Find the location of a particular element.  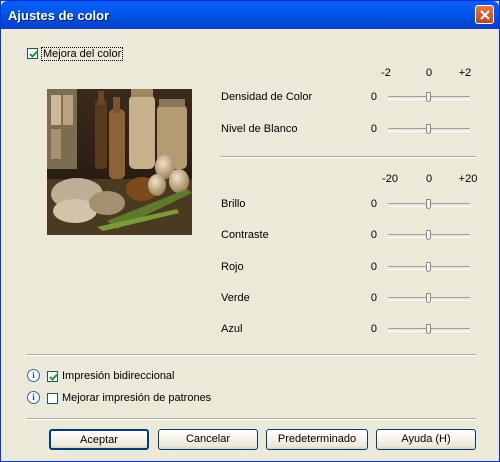

scale-mid-1: 0 is located at coordinates (429, 73).